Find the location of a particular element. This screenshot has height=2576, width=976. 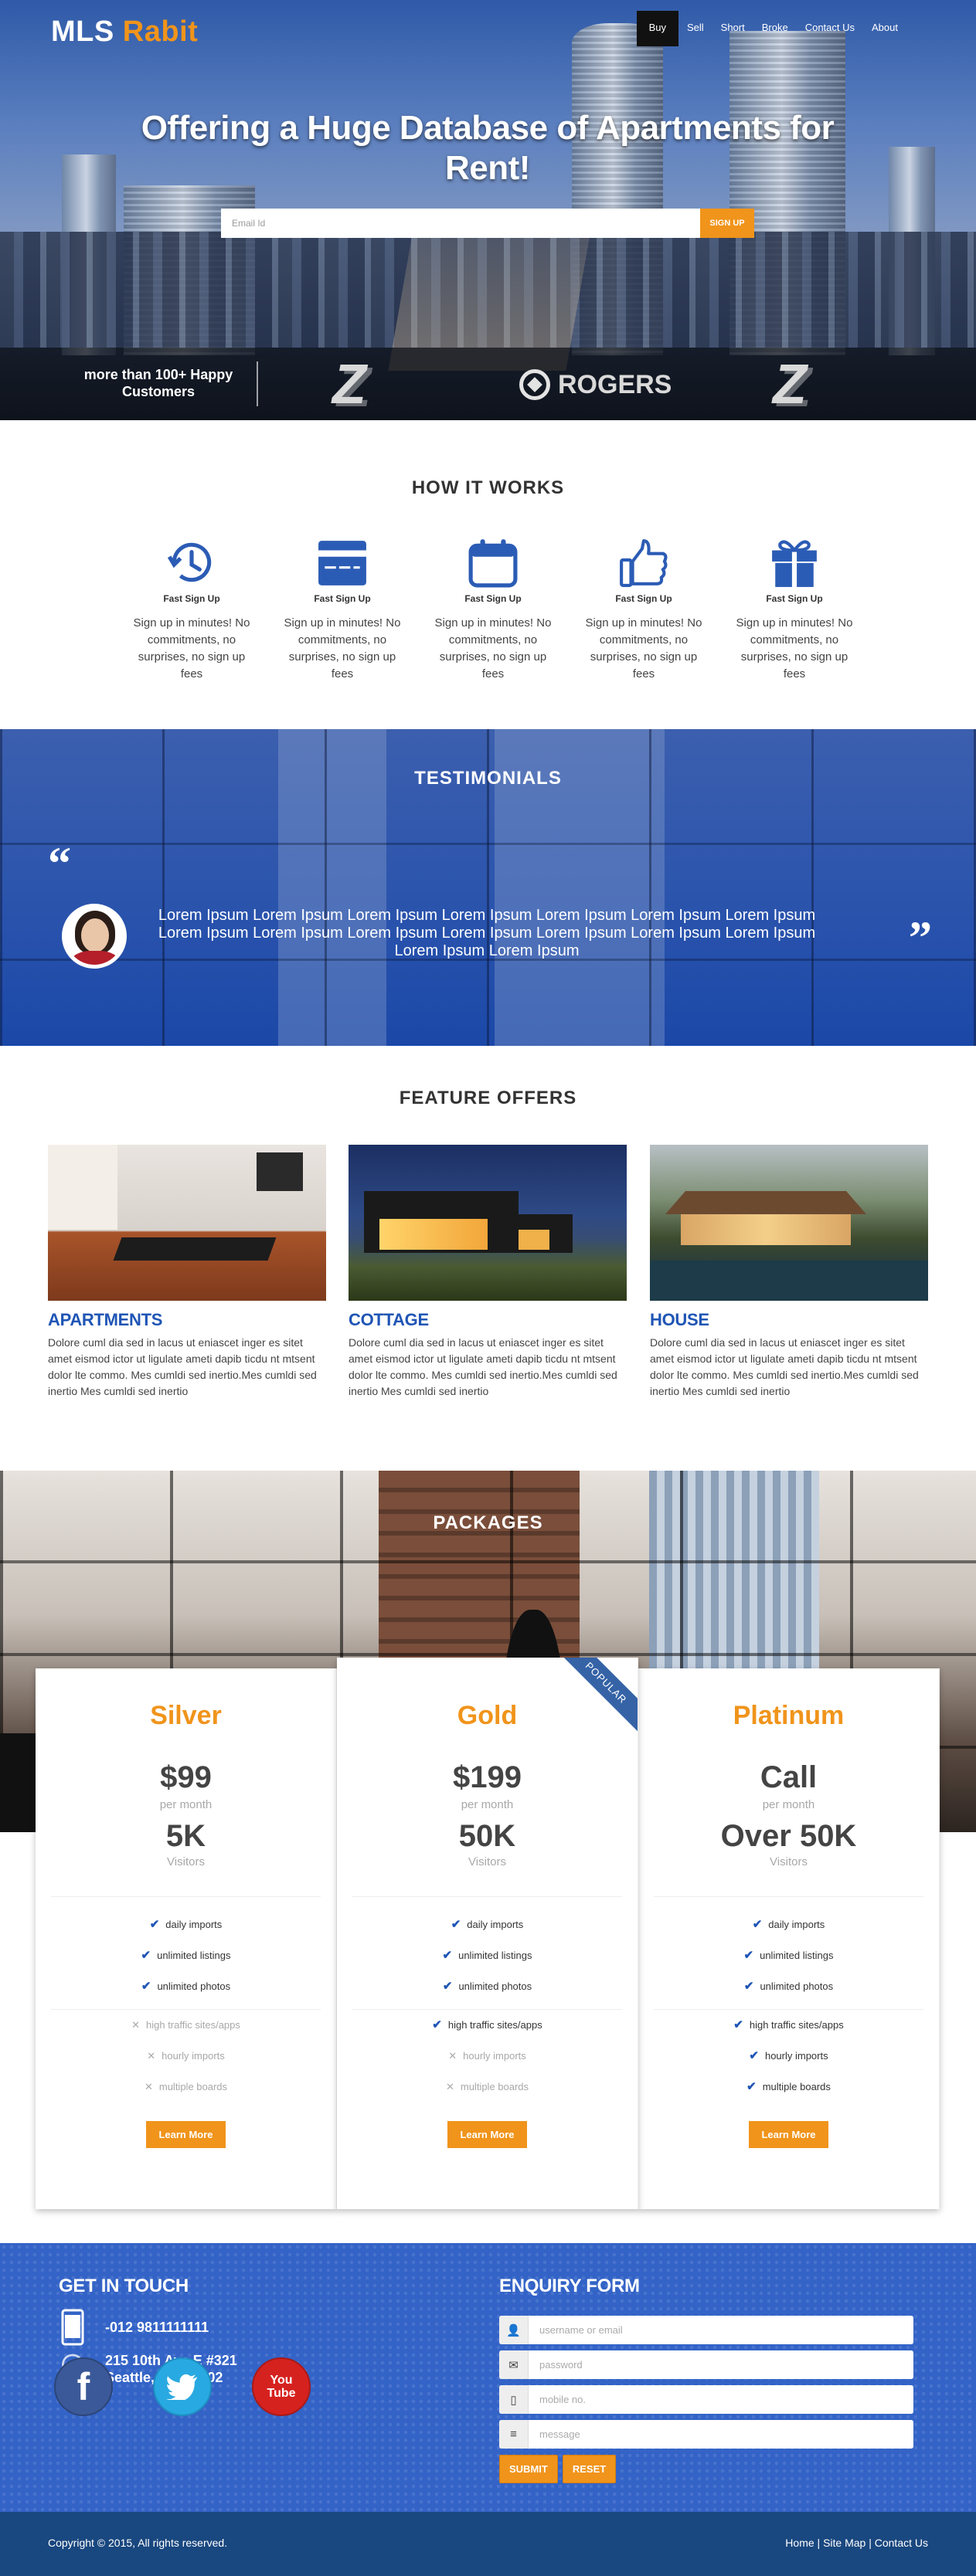

nav-item-contact: Contact Us is located at coordinates (830, 28).